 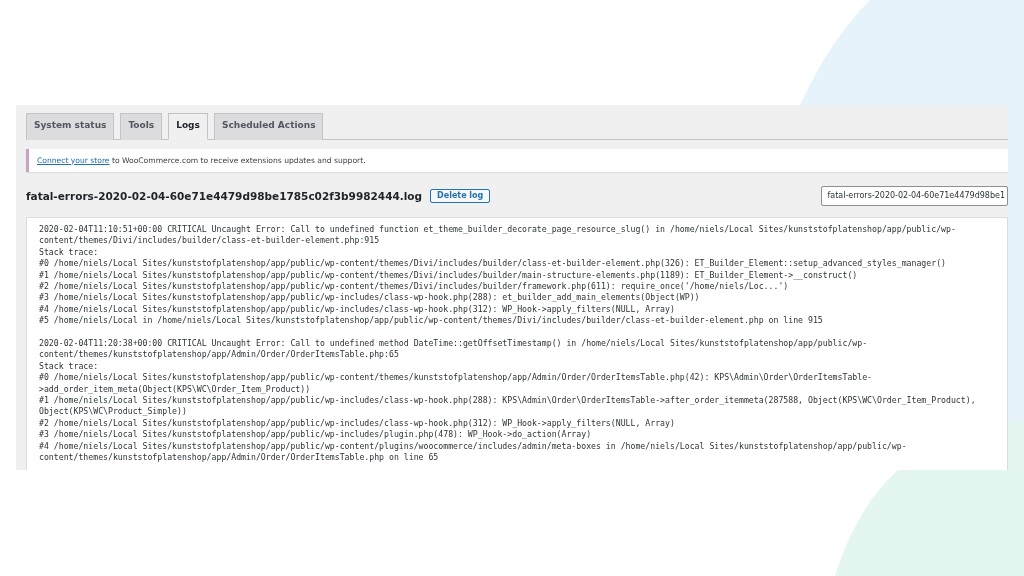 I want to click on log-line: #4 /home/niels/Local Sites/kunststofplatenshop/app/public/wp-includes/class-wp-hook.php(312): WP_Hook->apply_filters(NULL, Array), so click(x=357, y=309).